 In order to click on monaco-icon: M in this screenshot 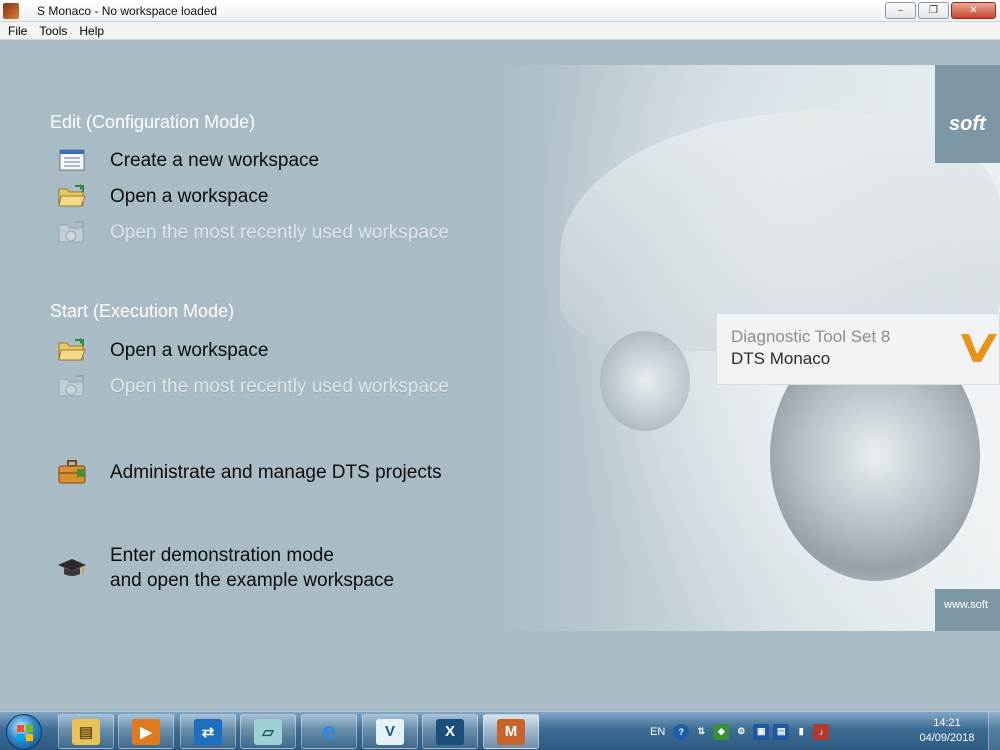, I will do `click(511, 731)`.